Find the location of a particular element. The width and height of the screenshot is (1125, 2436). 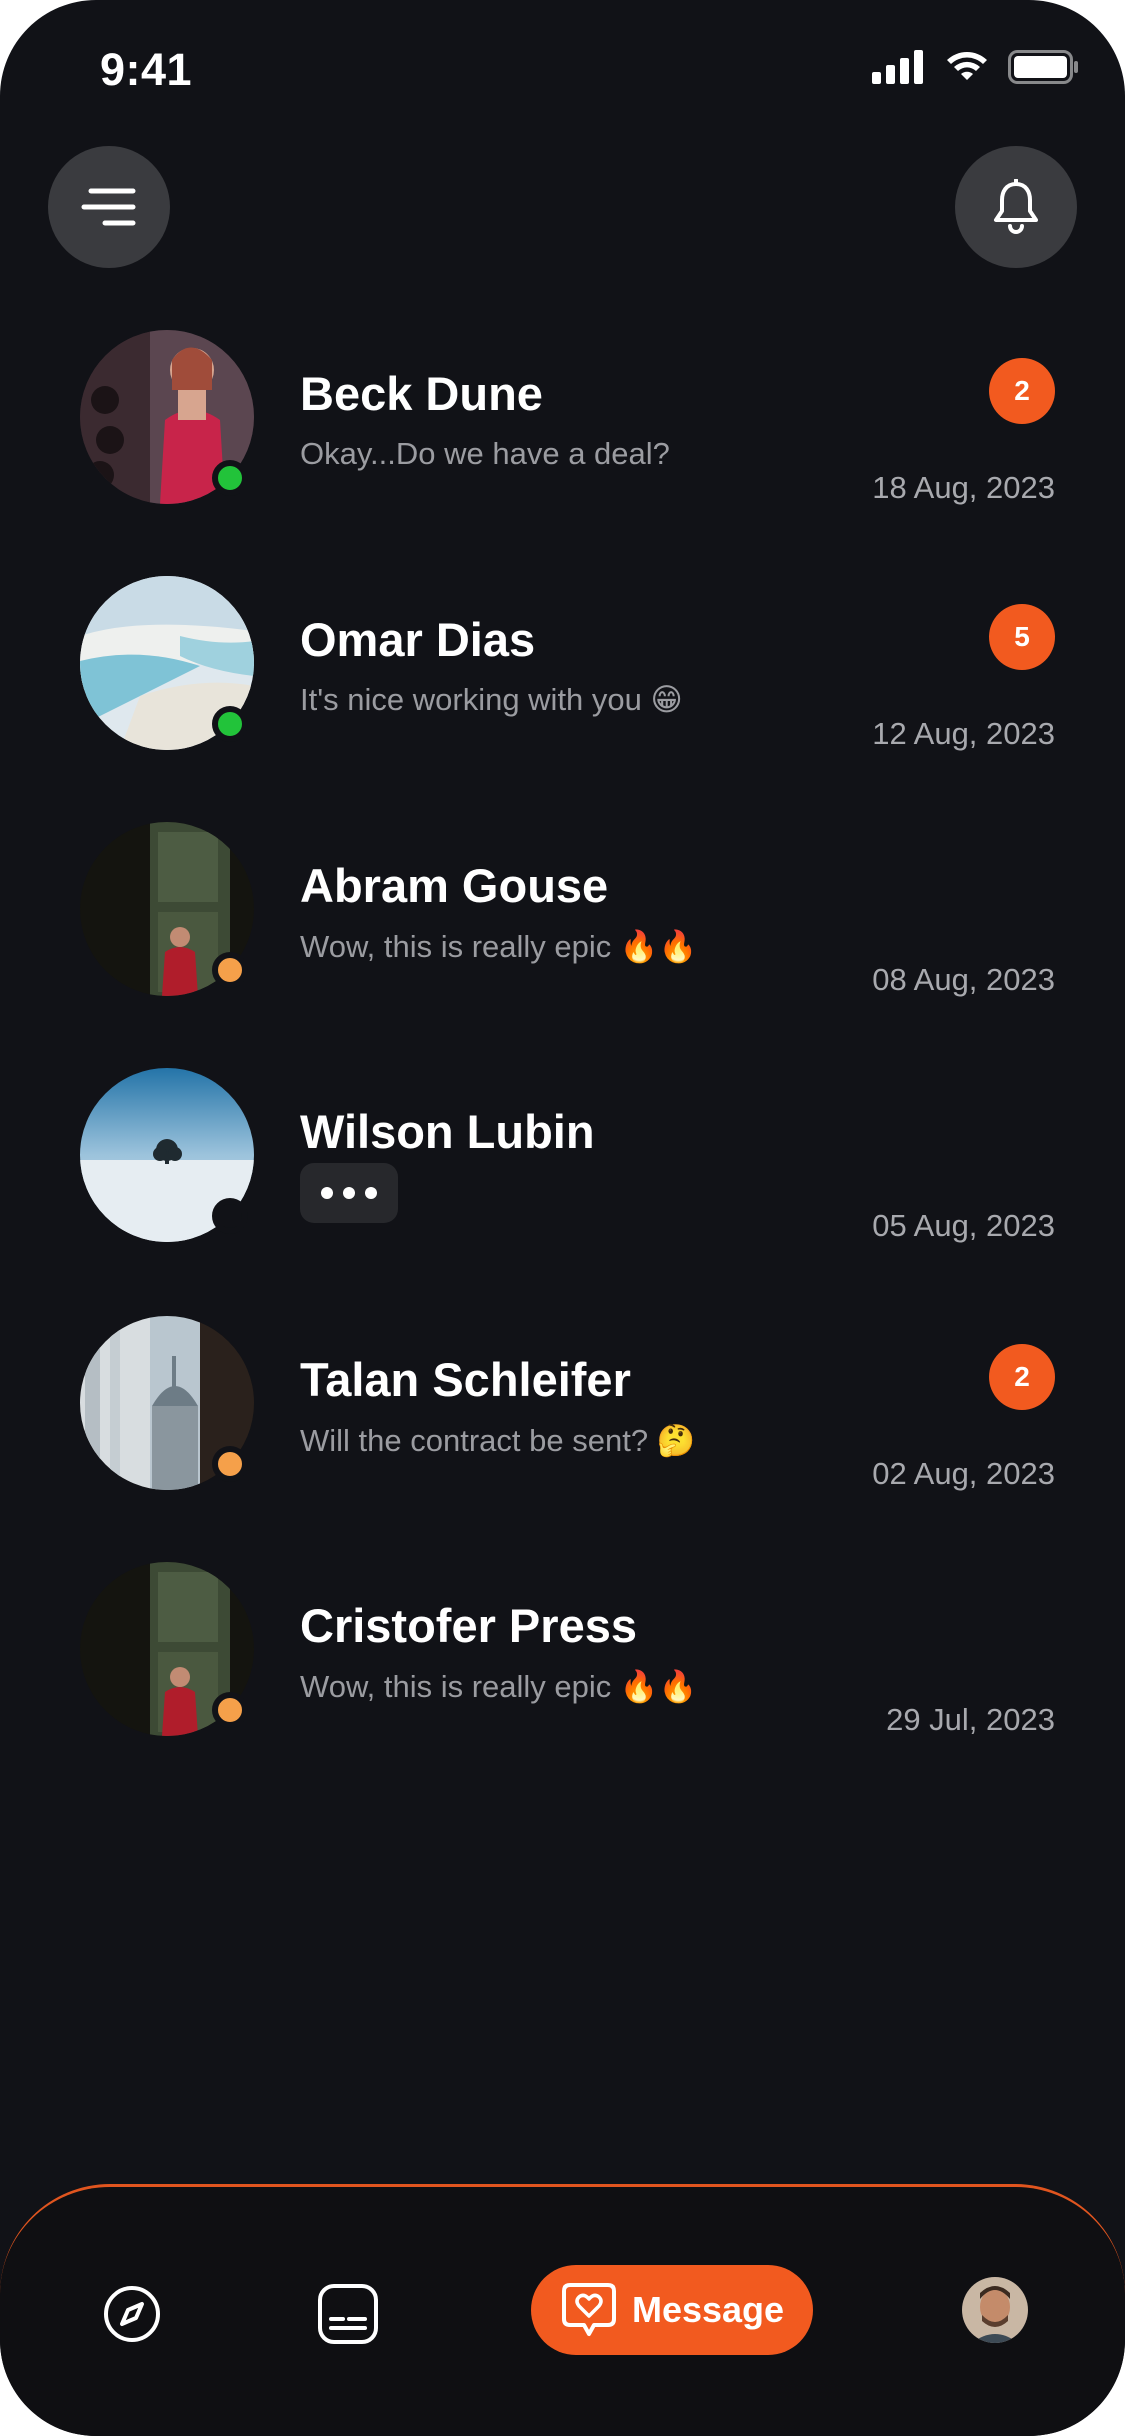

chat-date: 02 Aug, 2023 is located at coordinates (963, 1473).